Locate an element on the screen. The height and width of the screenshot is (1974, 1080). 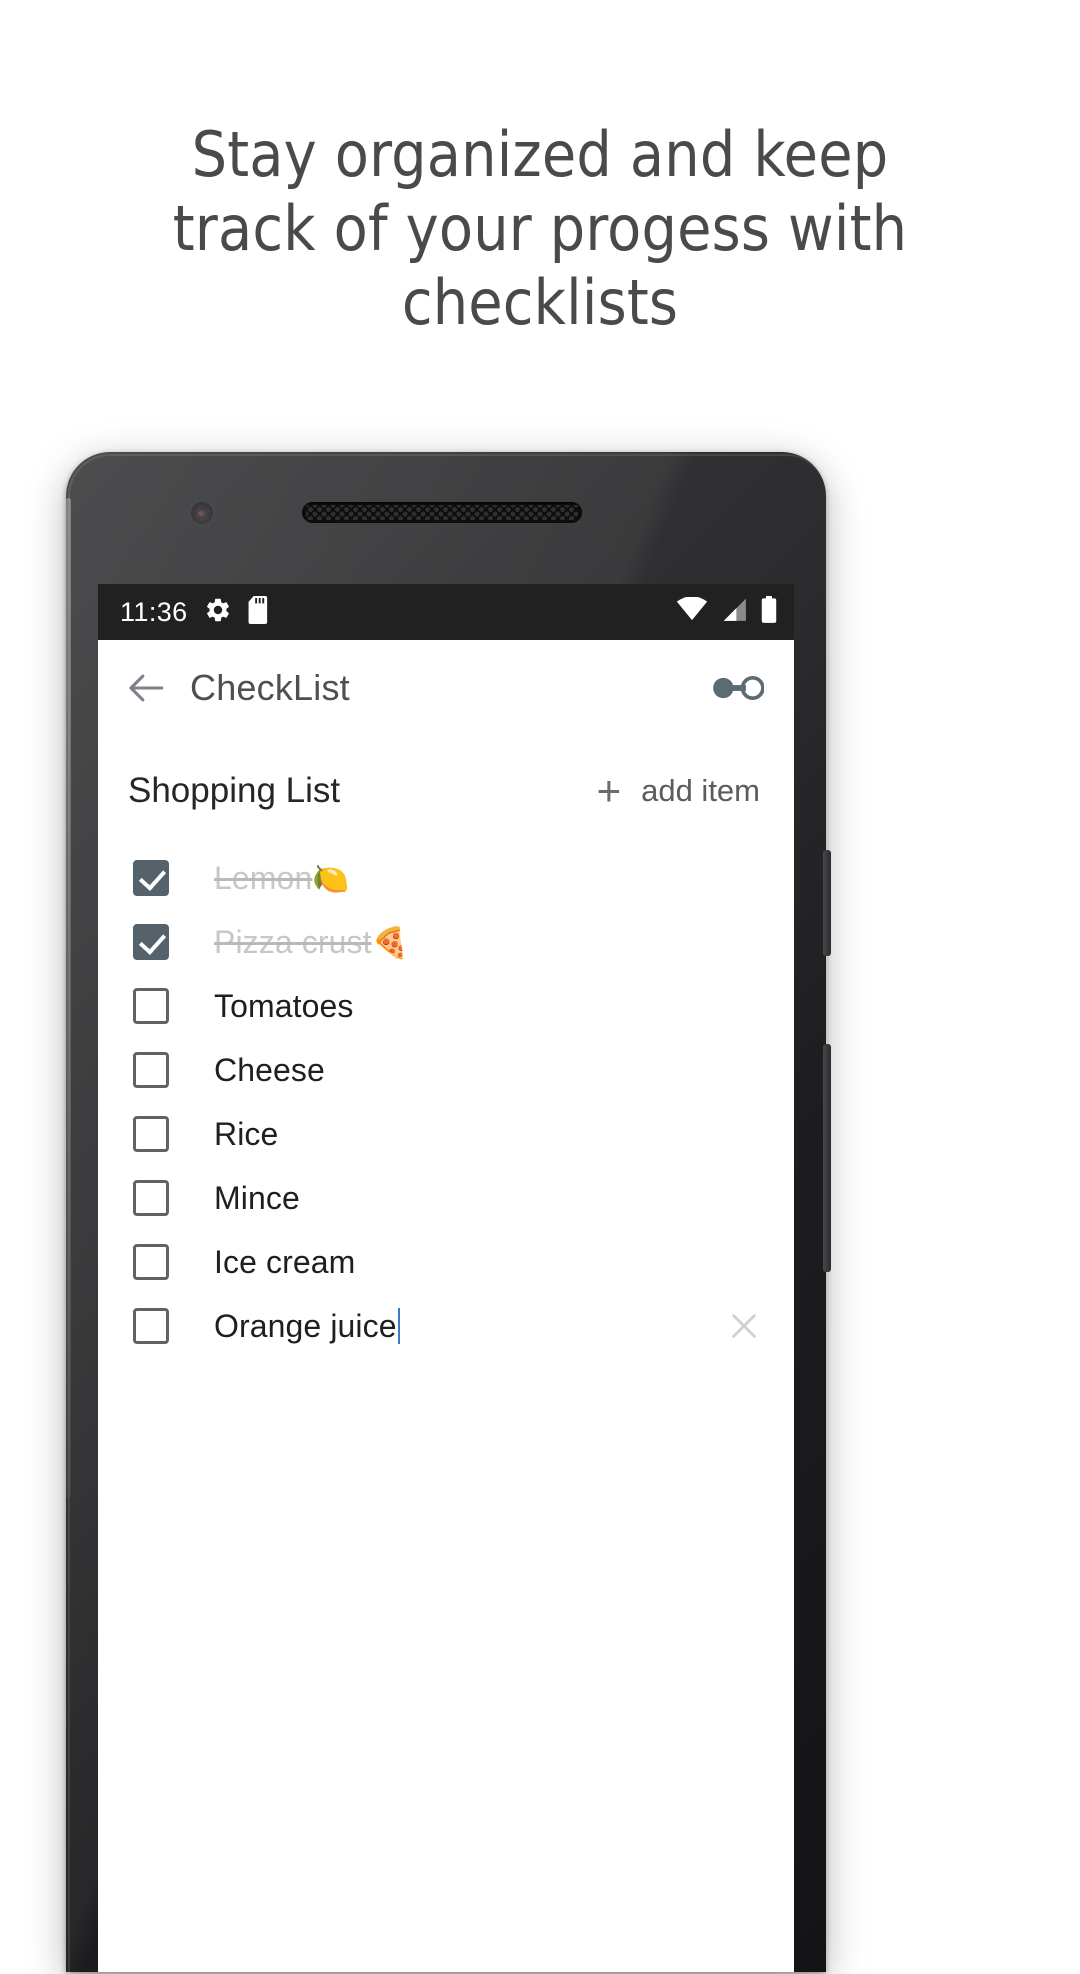
status-clock: 11:36 is located at coordinates (154, 611).